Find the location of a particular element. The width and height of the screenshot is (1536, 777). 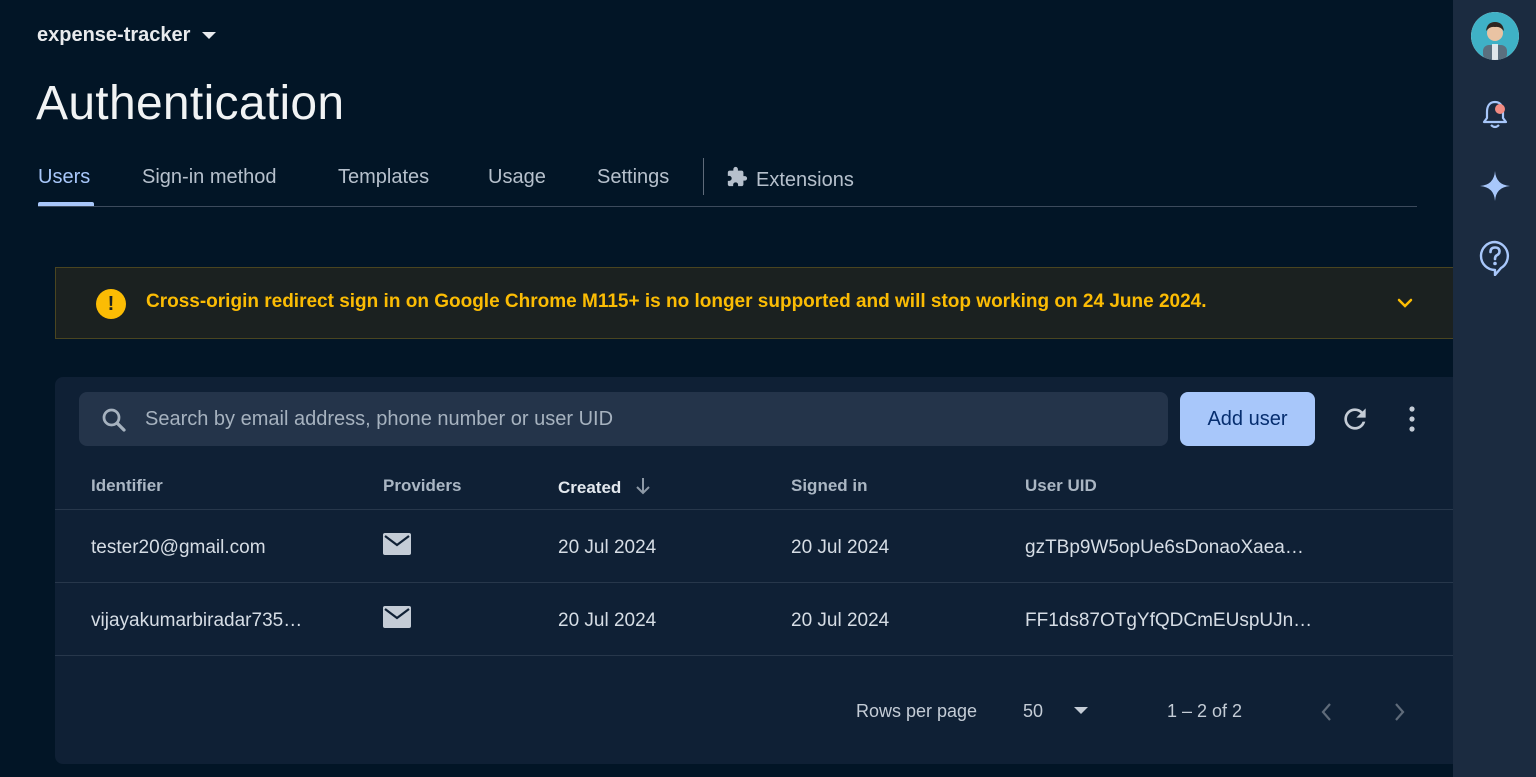

column-header-label: Created is located at coordinates (590, 487).